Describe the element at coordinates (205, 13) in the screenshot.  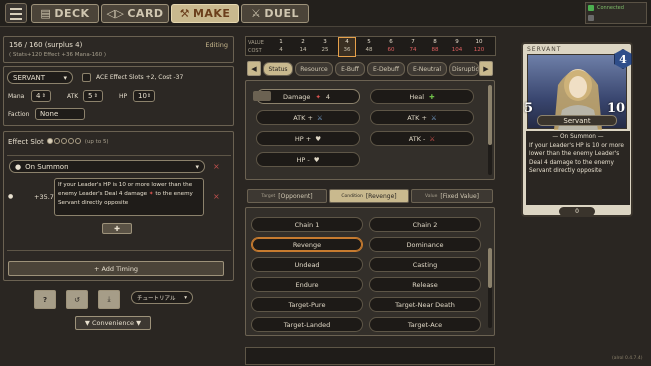
I see `tab-make: ⚒ MAKE` at that location.